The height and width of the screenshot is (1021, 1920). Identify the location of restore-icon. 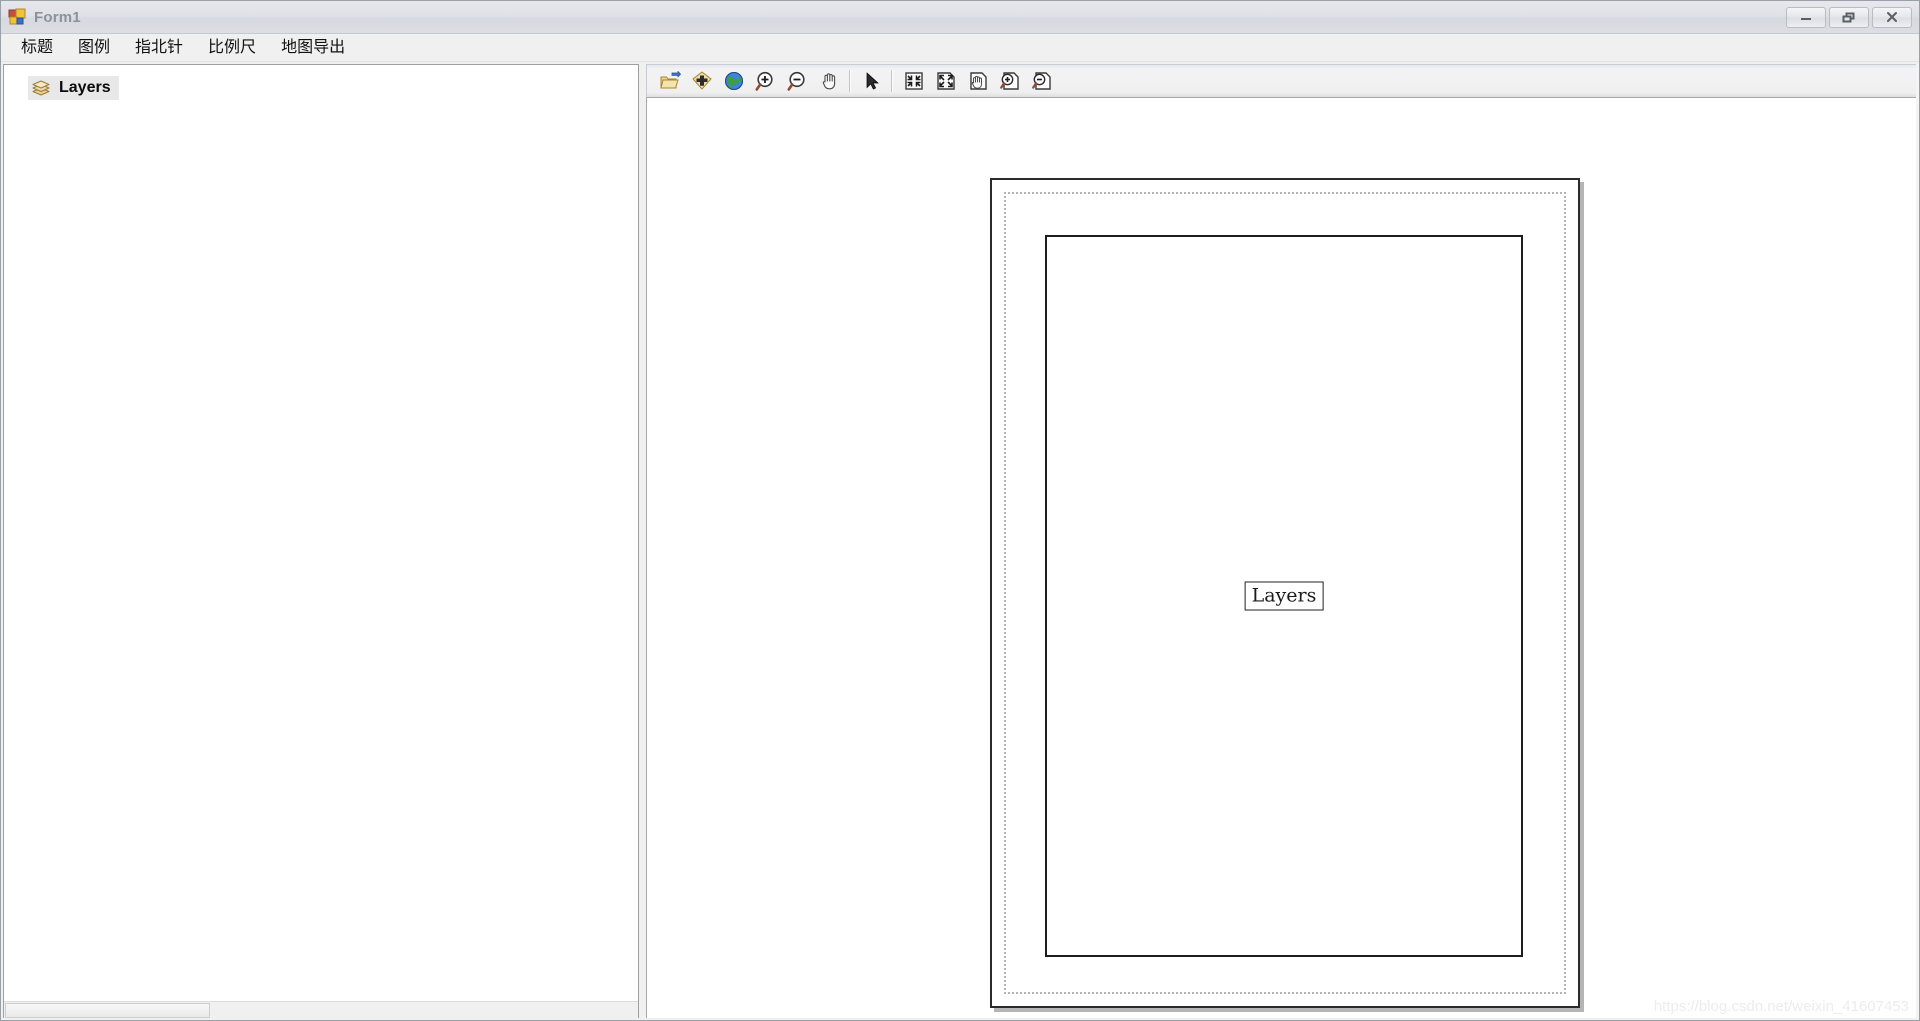
(1848, 17).